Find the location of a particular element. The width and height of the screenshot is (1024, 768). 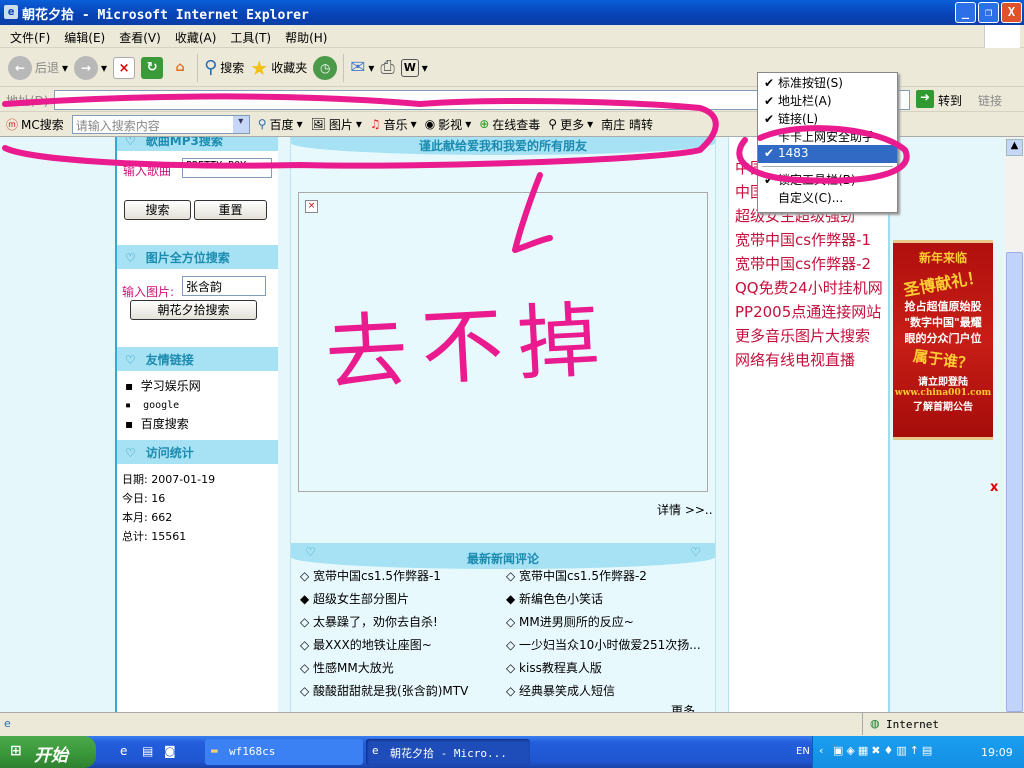

search-video: ◉ 影视 ▾ is located at coordinates (448, 124).